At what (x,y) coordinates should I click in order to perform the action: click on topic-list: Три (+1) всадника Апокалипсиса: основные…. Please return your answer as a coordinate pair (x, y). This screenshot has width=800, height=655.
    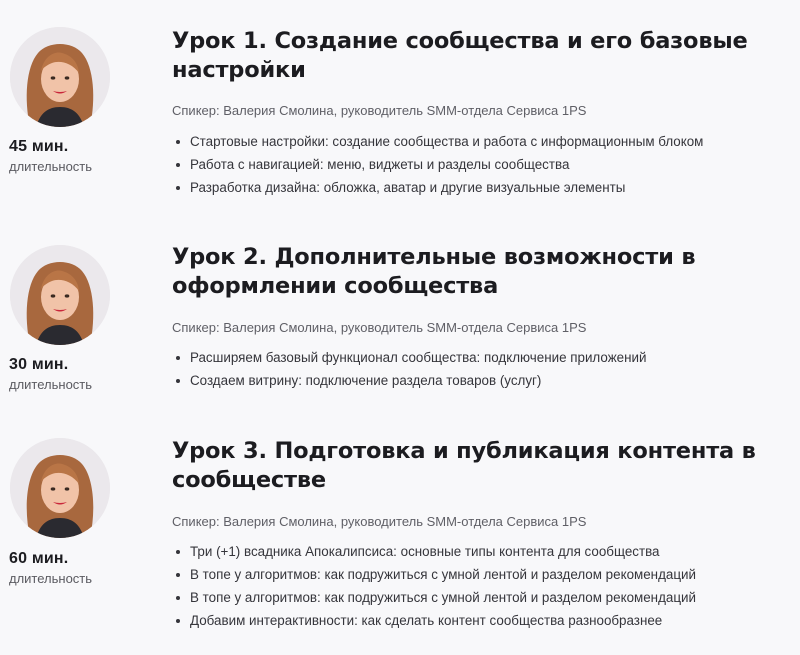
    Looking at the image, I should click on (434, 586).